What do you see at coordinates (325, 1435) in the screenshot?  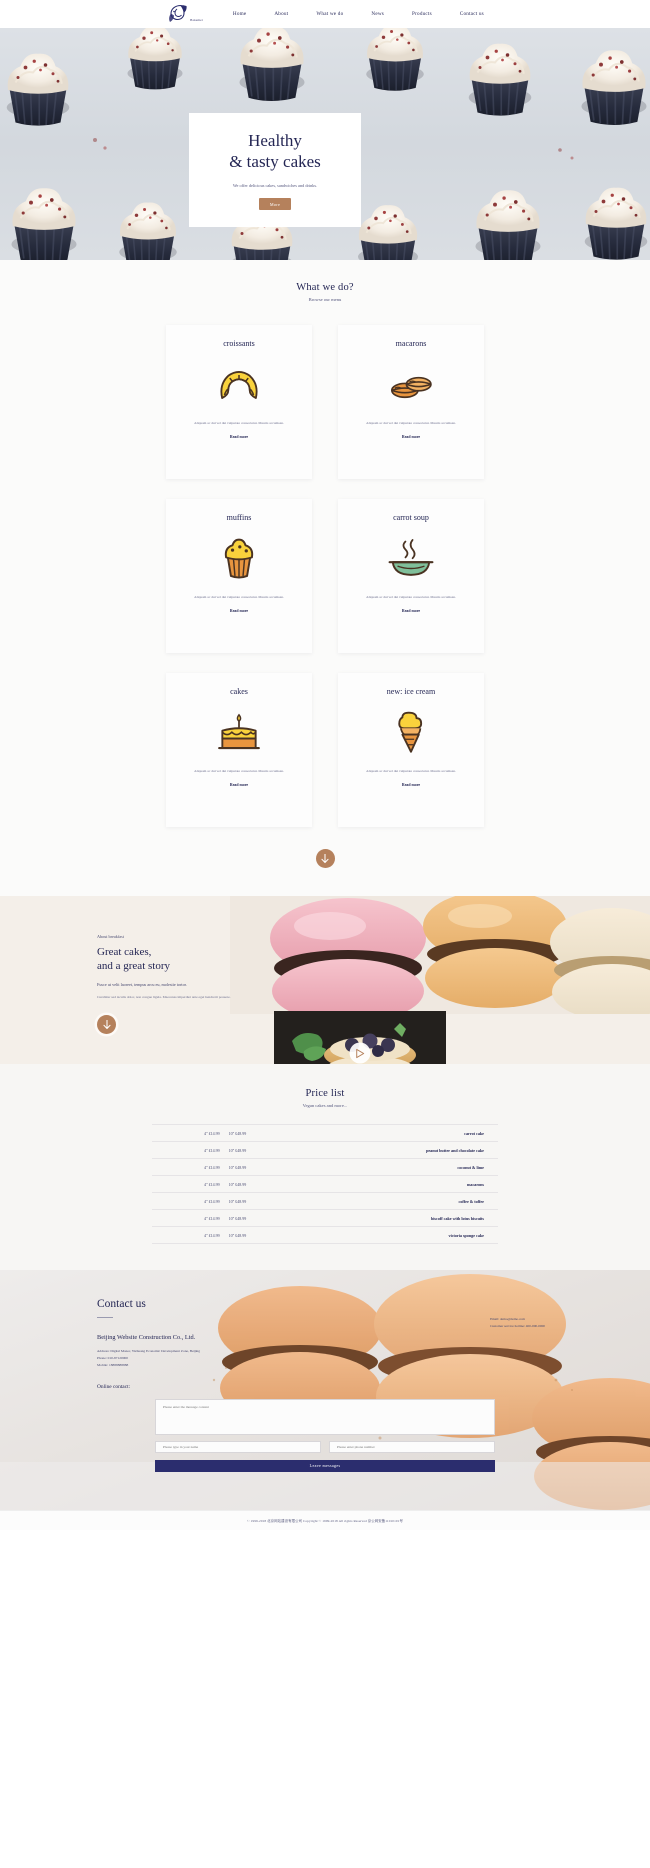 I see `contact-form: Leave messages` at bounding box center [325, 1435].